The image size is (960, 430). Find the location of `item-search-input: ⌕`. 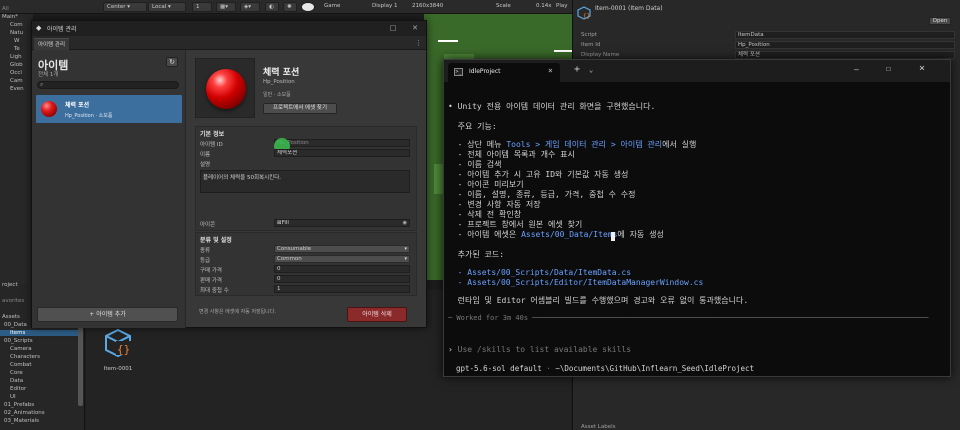

item-search-input: ⌕ is located at coordinates (108, 85).